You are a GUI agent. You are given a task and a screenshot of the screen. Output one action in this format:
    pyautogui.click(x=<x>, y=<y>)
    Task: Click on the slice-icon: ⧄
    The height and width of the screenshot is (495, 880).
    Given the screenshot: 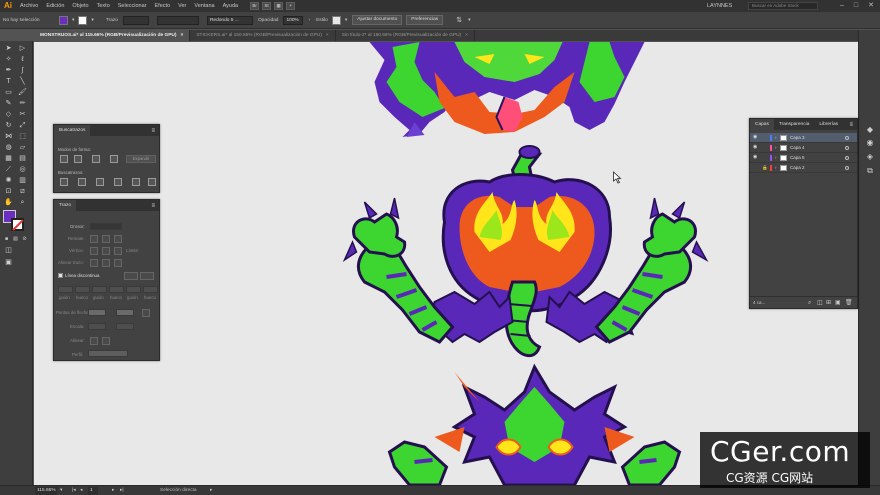 What is the action you would take?
    pyautogui.click(x=22, y=191)
    